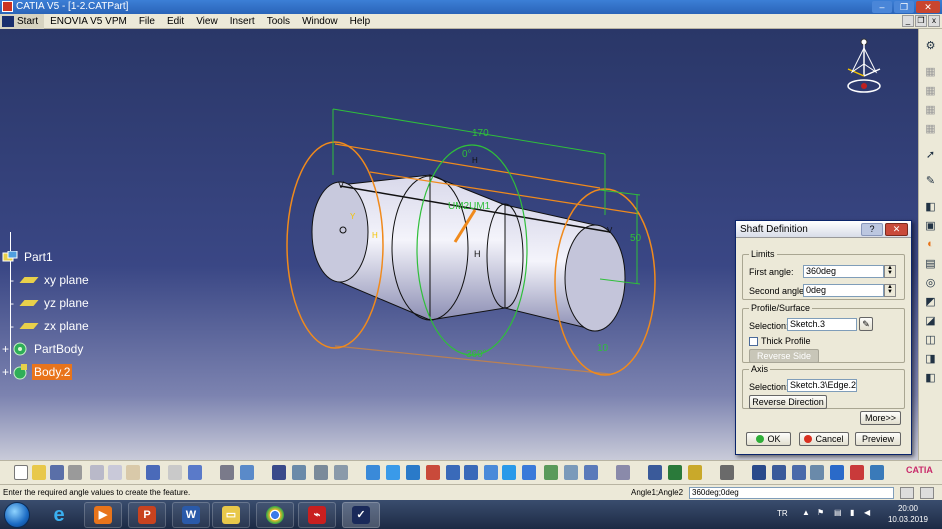 The image size is (942, 529). I want to click on apply-material-icon, so click(675, 472).